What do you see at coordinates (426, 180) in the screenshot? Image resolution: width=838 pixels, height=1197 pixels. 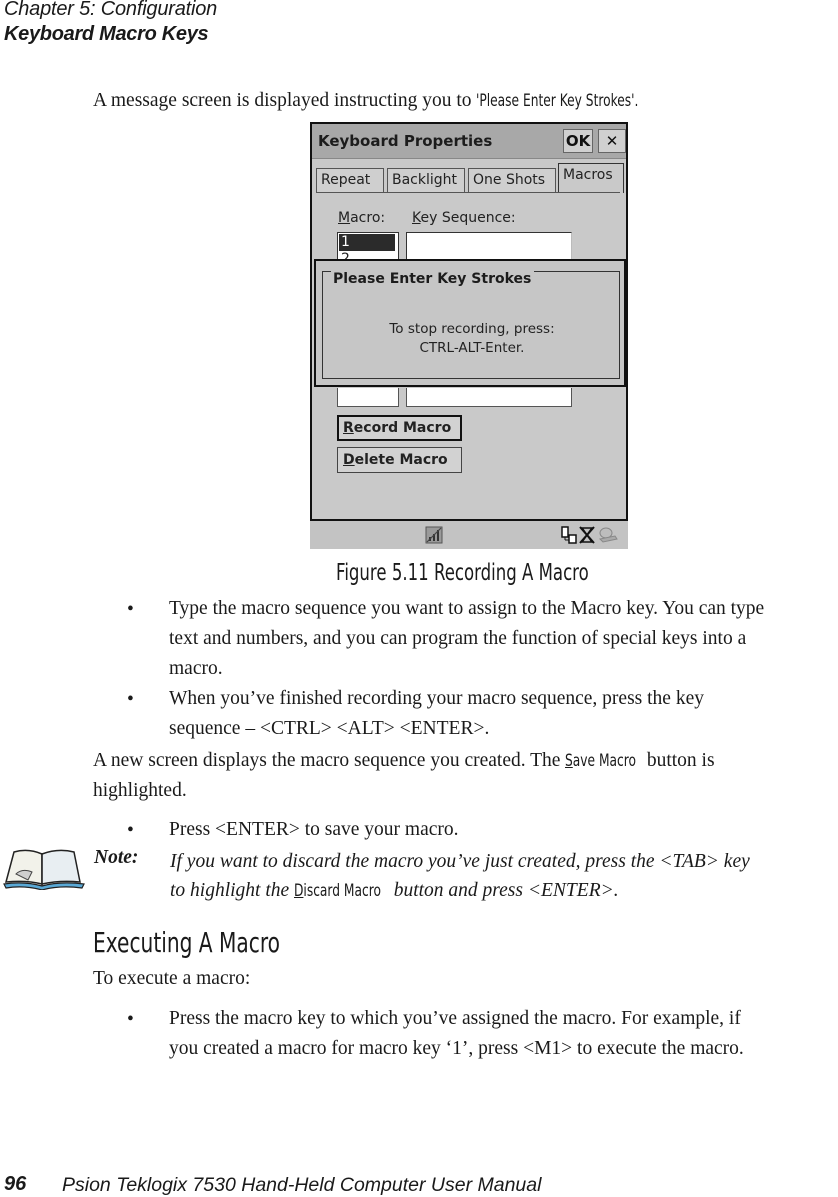 I see `tab-backlight: Backlight` at bounding box center [426, 180].